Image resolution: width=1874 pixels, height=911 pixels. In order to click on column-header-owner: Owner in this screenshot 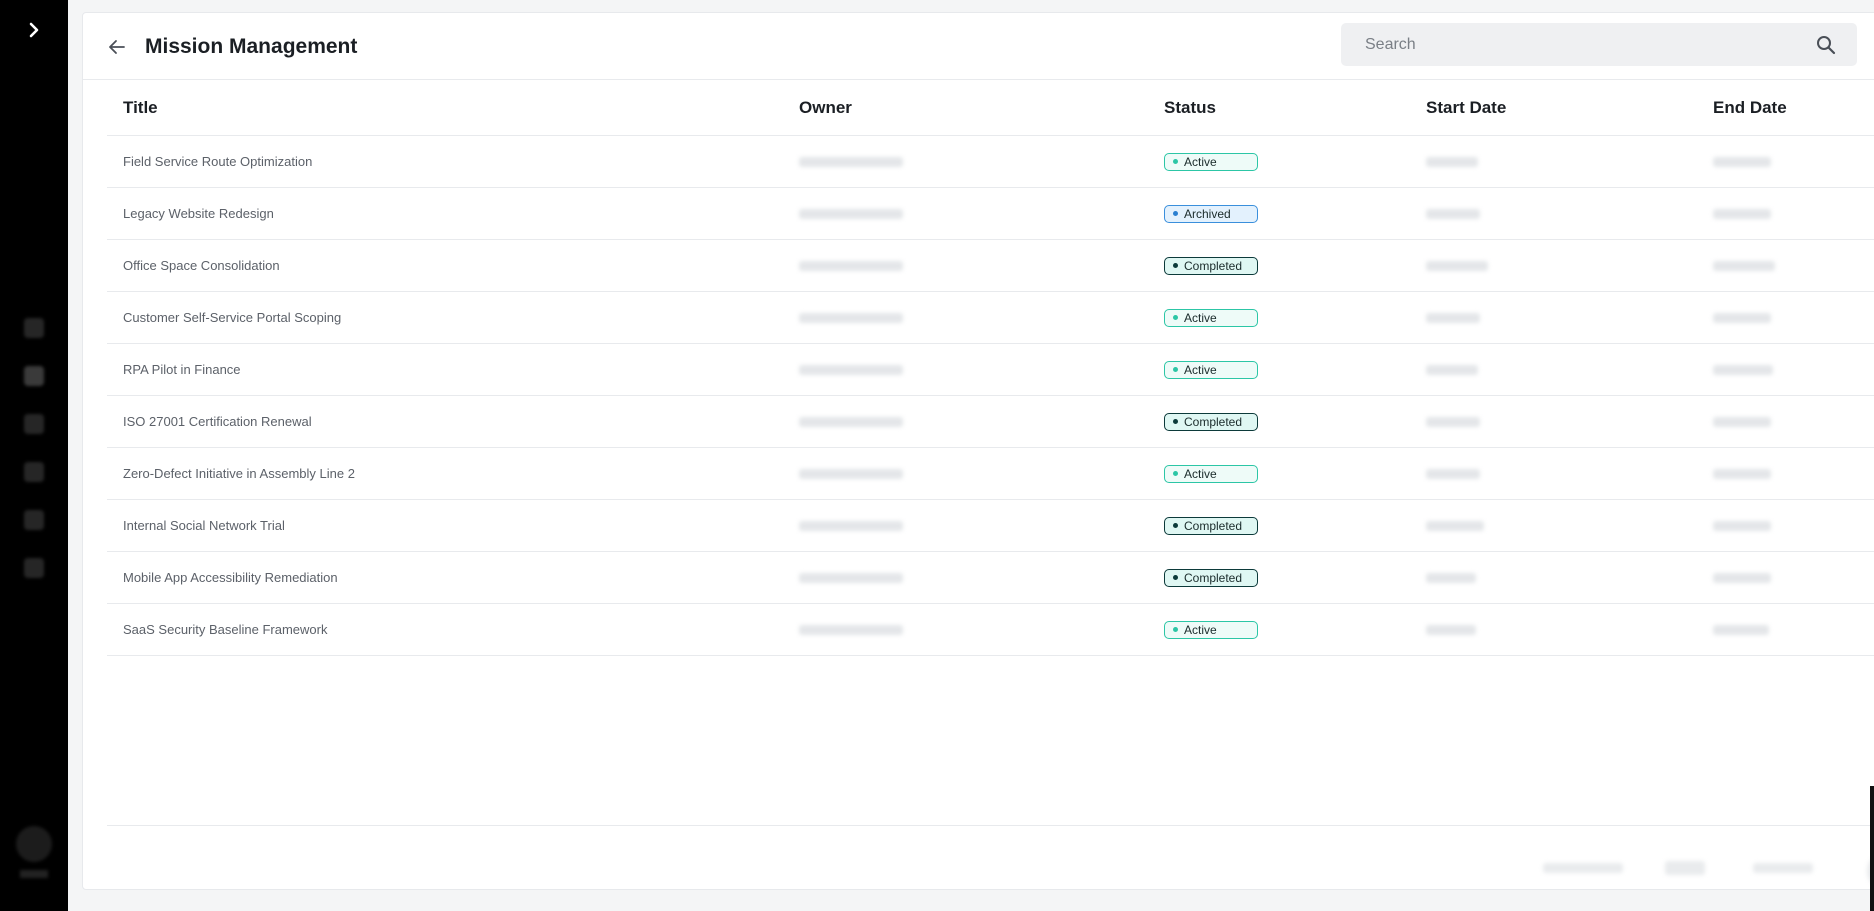, I will do `click(825, 108)`.